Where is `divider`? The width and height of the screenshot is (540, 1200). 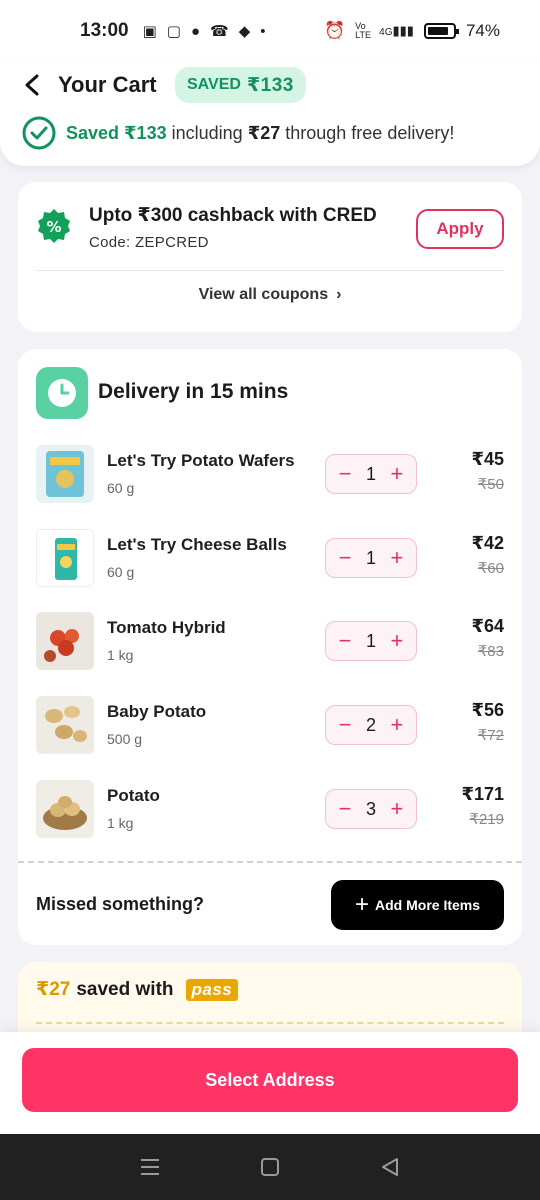 divider is located at coordinates (270, 270).